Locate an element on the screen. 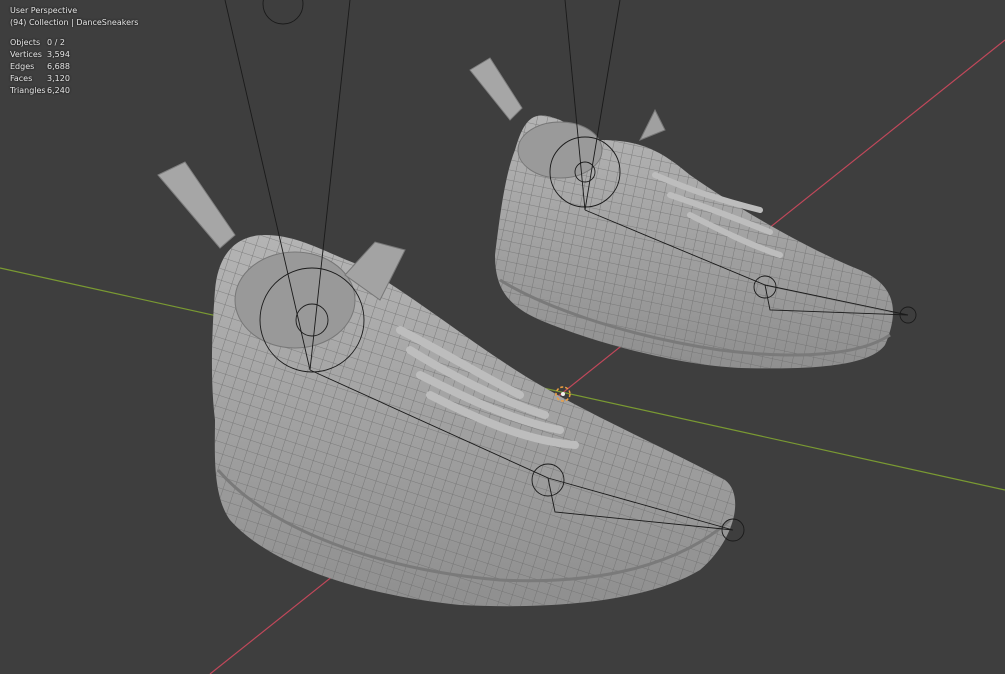 This screenshot has width=1005, height=674. stat-edges: Edges 6,688 is located at coordinates (40, 66).